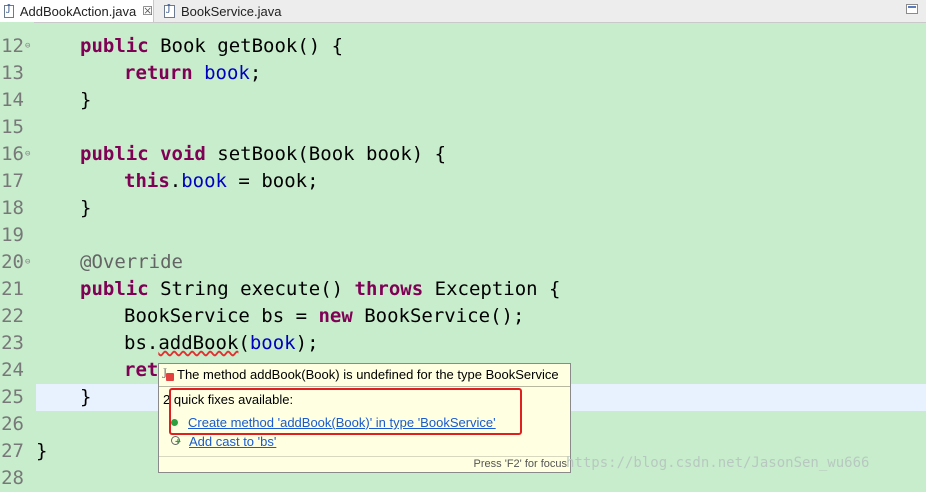 This screenshot has width=926, height=492. Describe the element at coordinates (324, 316) in the screenshot. I see `code-line-22: BookService bs = new BookService();` at that location.